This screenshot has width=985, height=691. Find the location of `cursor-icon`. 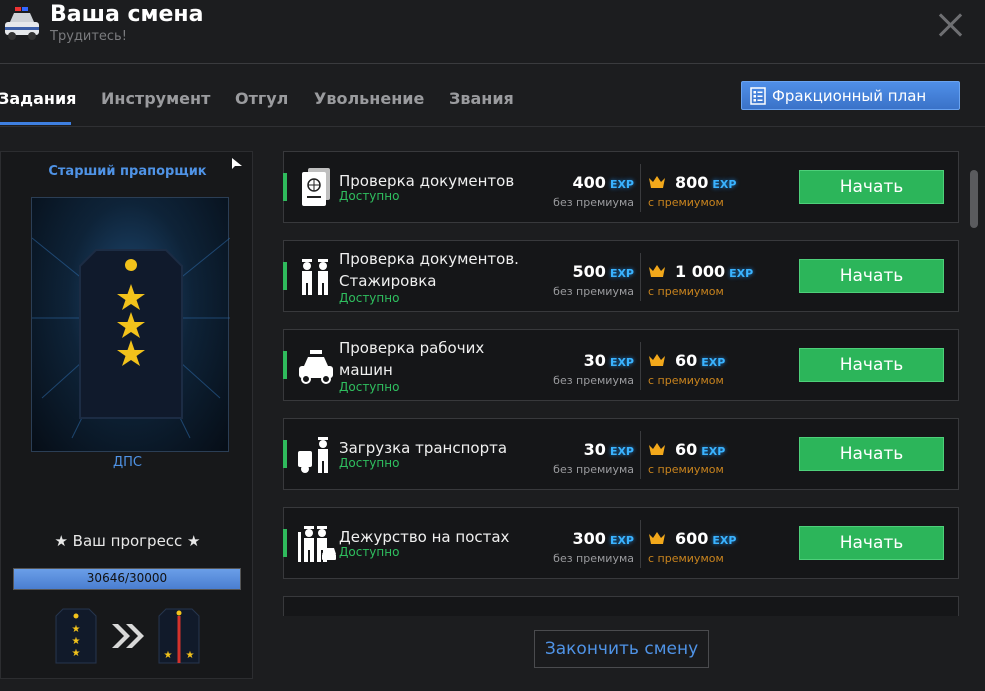

cursor-icon is located at coordinates (237, 163).